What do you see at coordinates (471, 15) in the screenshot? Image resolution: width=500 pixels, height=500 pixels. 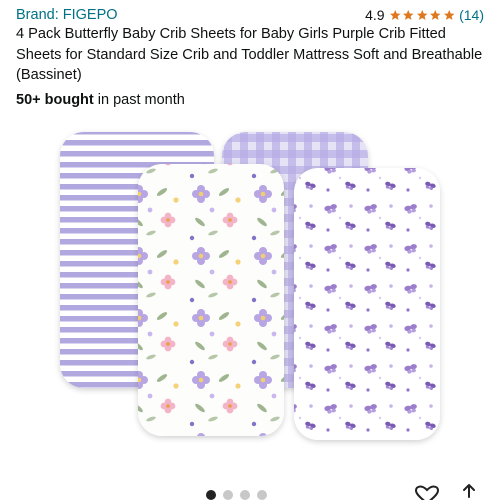 I see `review-count-link: (14)` at bounding box center [471, 15].